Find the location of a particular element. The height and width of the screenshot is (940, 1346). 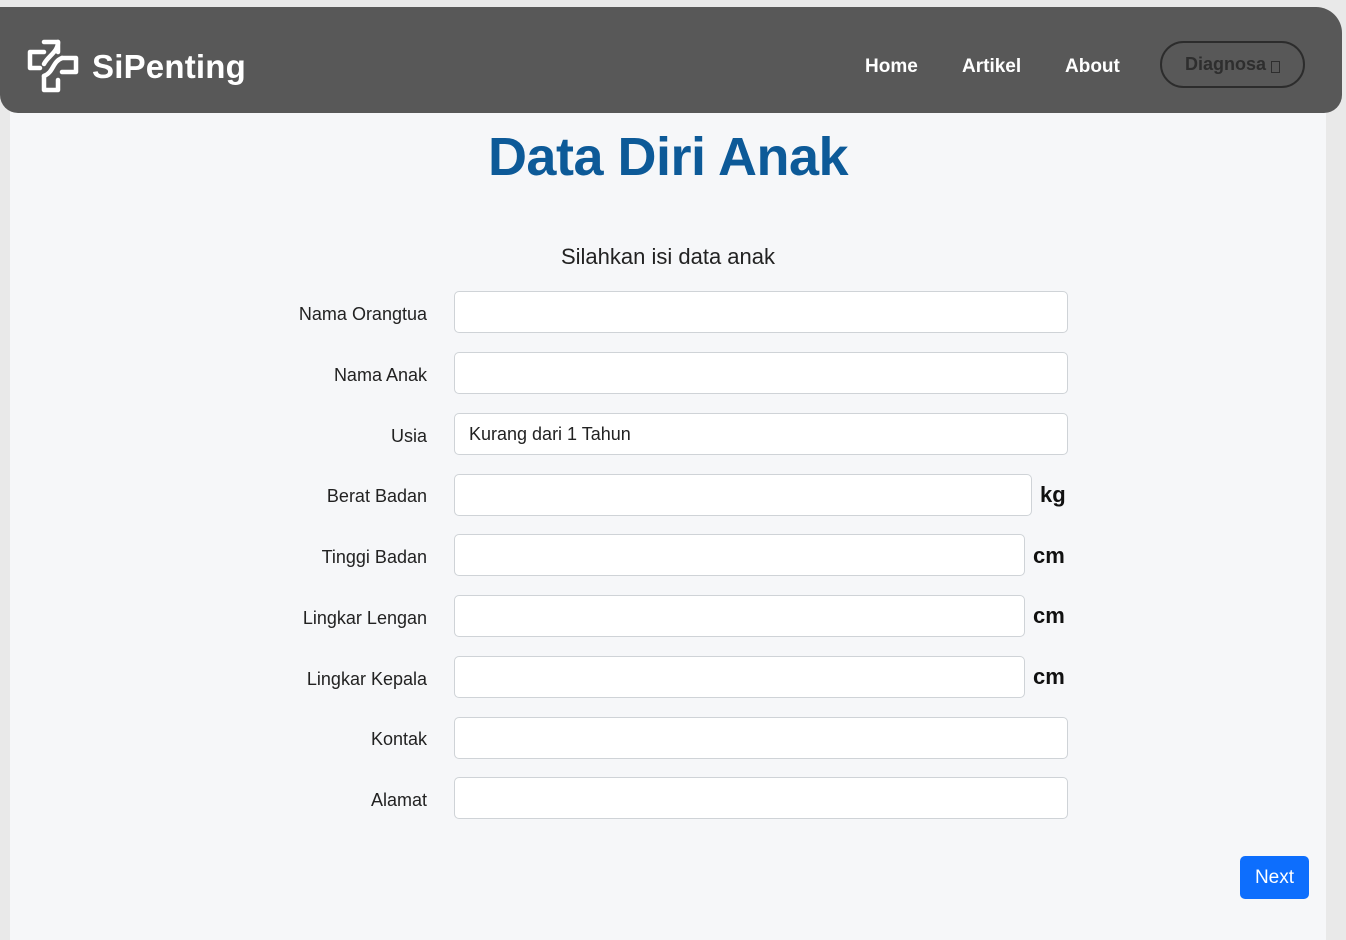

page-title: Data Diri Anak is located at coordinates (668, 157).